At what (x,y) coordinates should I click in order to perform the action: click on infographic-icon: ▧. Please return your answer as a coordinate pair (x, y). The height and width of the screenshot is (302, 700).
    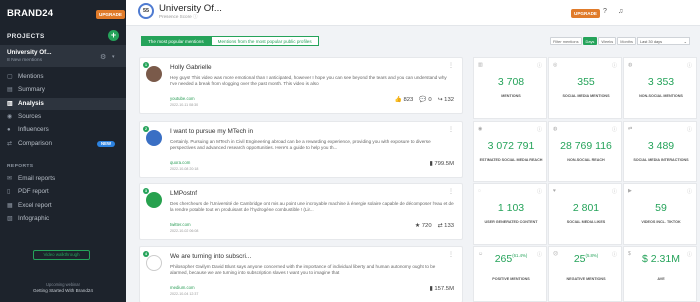
    Looking at the image, I should click on (10, 218).